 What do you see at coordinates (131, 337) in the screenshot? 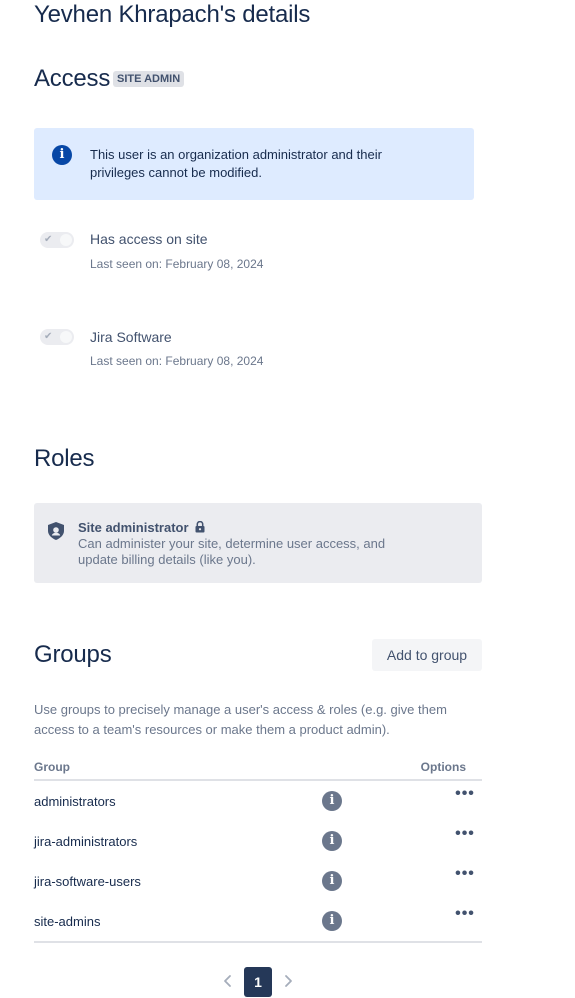
I see `jira-software-label: Jira Software` at bounding box center [131, 337].